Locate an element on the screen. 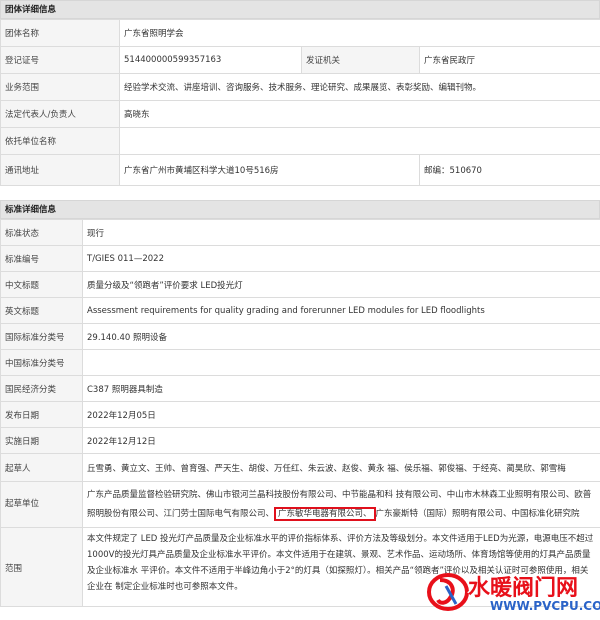 The image size is (600, 620). table-row: 依托单位名称 is located at coordinates (300, 141).